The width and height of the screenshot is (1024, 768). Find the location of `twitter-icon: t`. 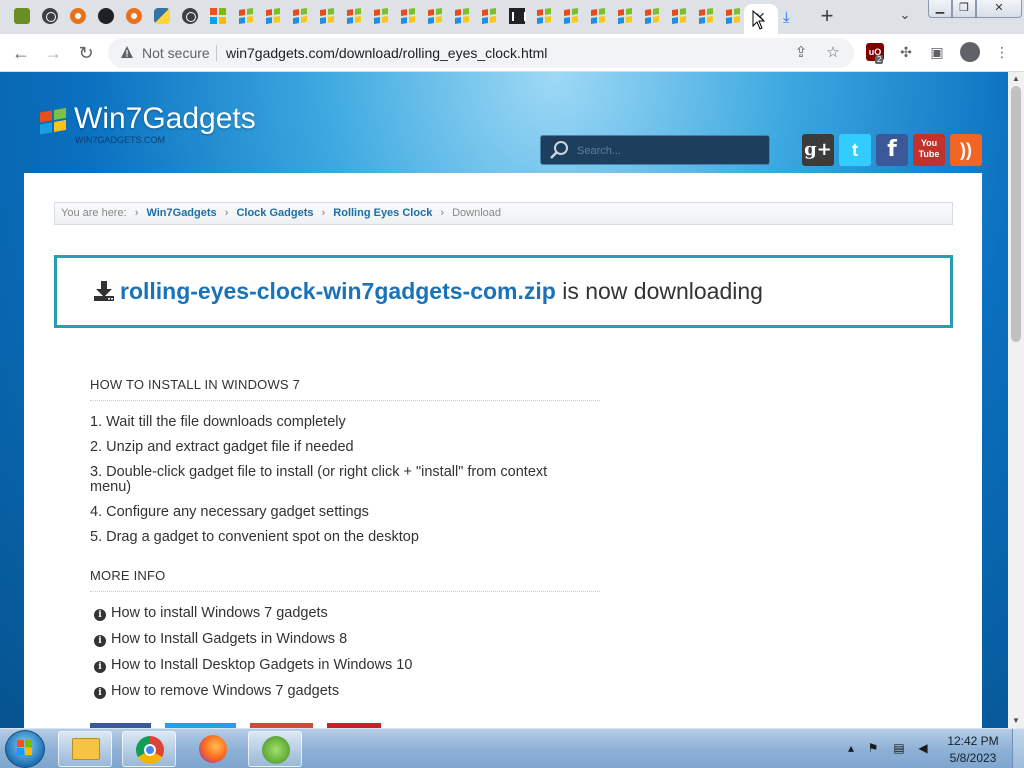

twitter-icon: t is located at coordinates (855, 150).